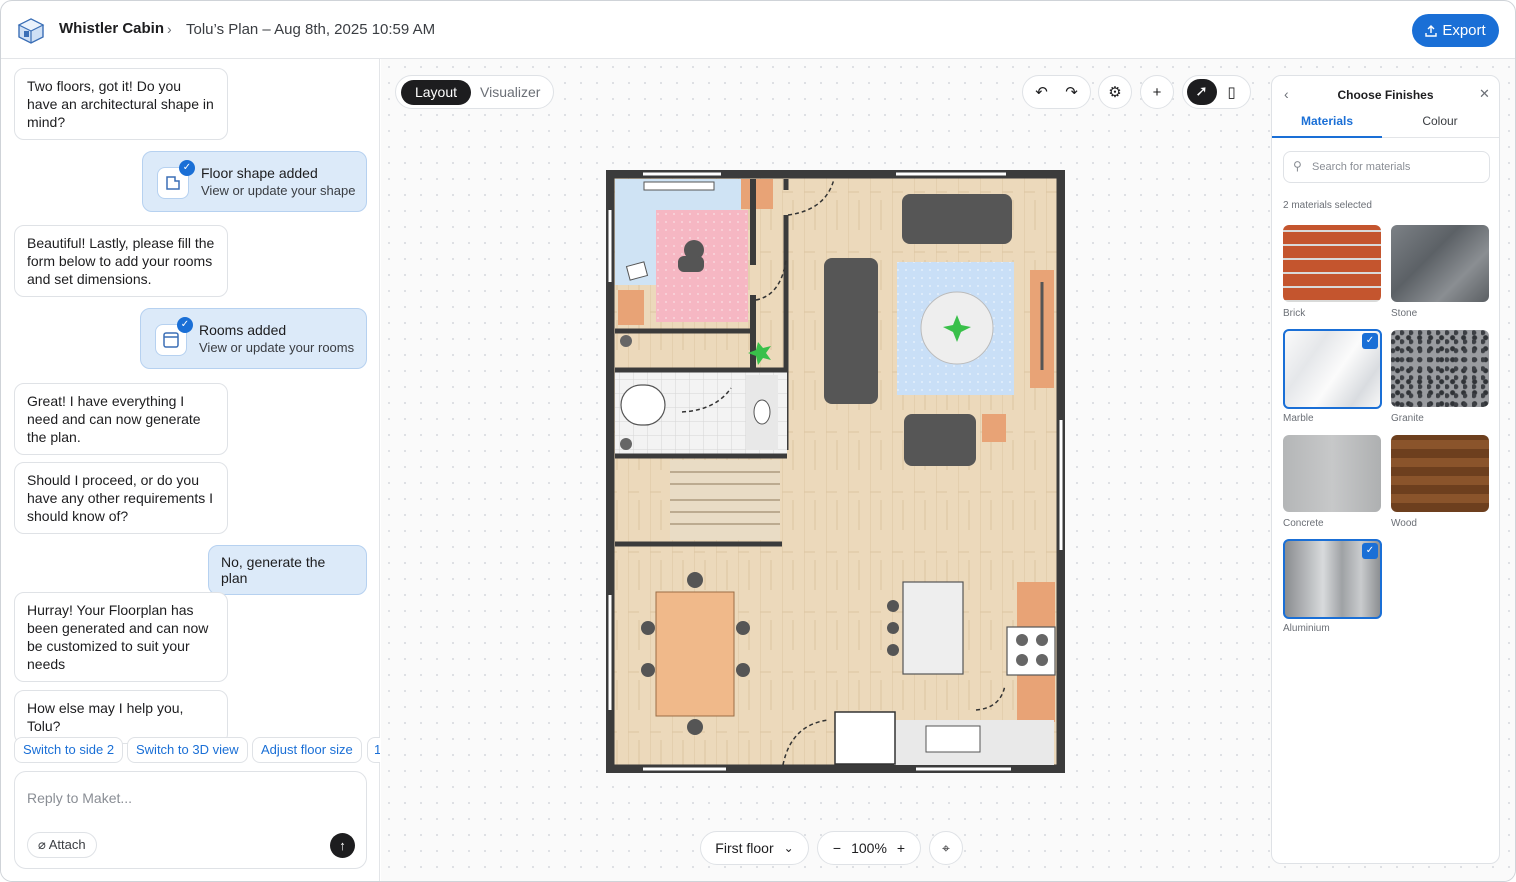  I want to click on rooms-card: ✓ Rooms added View or update your rooms, so click(253, 338).